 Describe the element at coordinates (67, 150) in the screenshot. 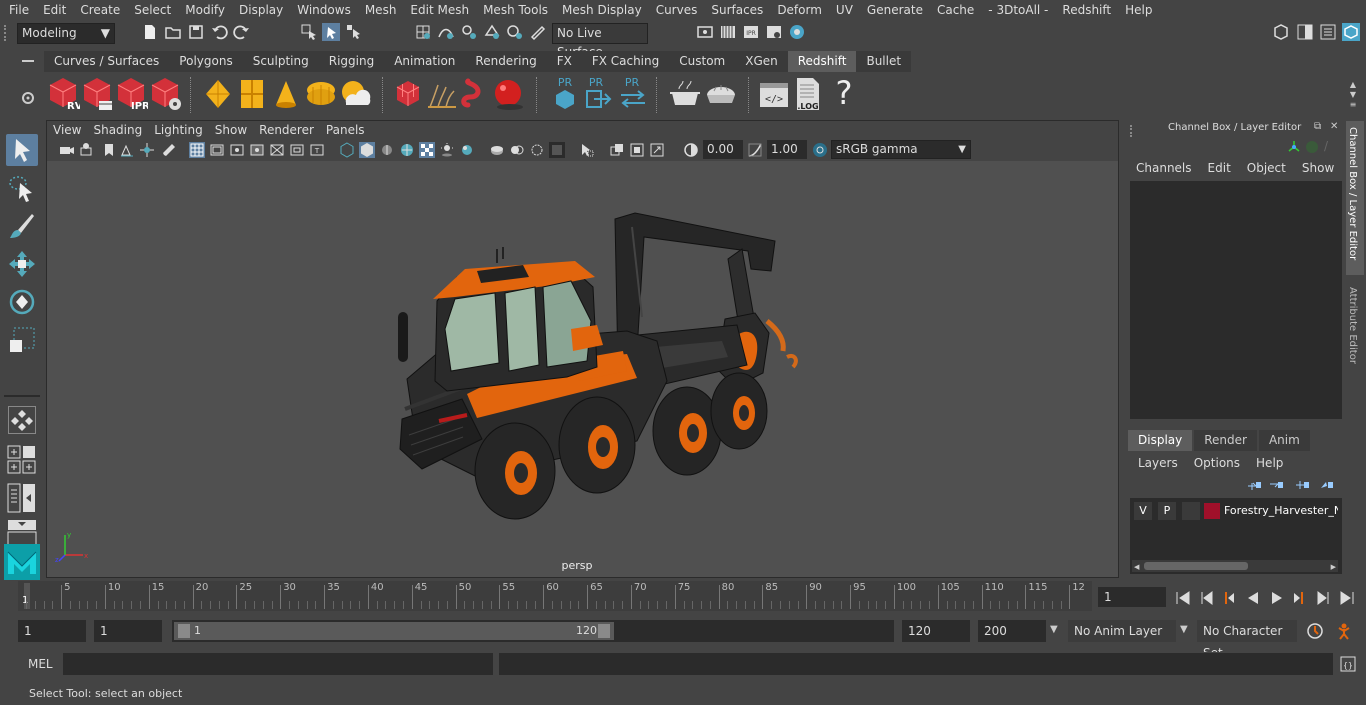

I see `camera-select-icon` at that location.